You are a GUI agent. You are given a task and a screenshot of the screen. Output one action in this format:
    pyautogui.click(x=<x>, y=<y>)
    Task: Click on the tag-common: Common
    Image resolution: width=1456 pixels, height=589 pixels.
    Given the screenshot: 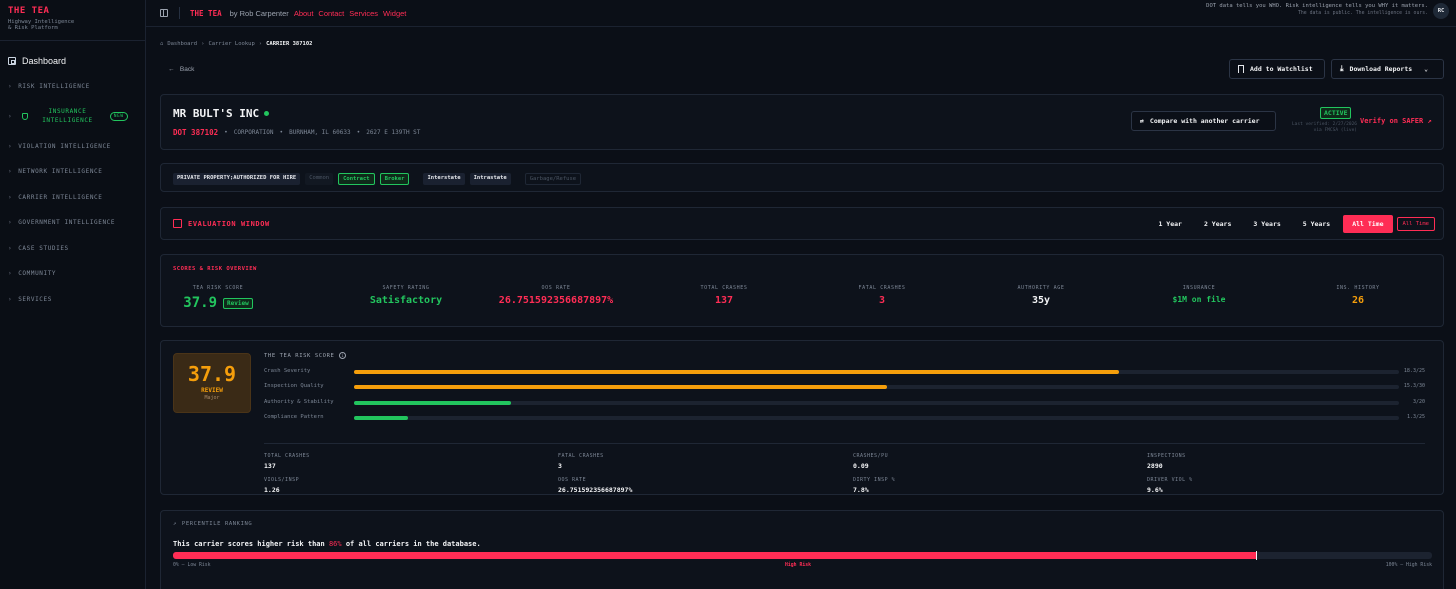 What is the action you would take?
    pyautogui.click(x=319, y=179)
    